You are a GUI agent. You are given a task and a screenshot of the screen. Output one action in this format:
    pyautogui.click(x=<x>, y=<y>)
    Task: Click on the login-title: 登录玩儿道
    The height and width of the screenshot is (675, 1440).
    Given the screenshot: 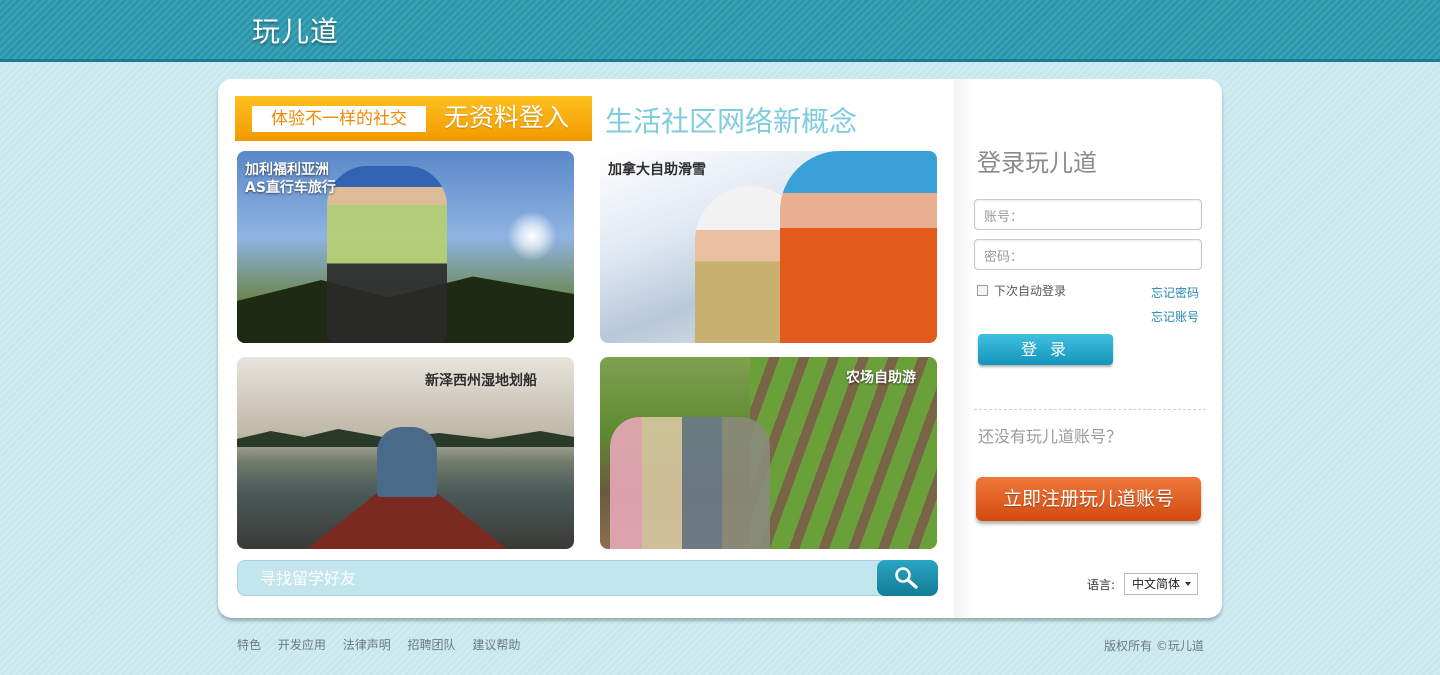 What is the action you would take?
    pyautogui.click(x=1037, y=163)
    